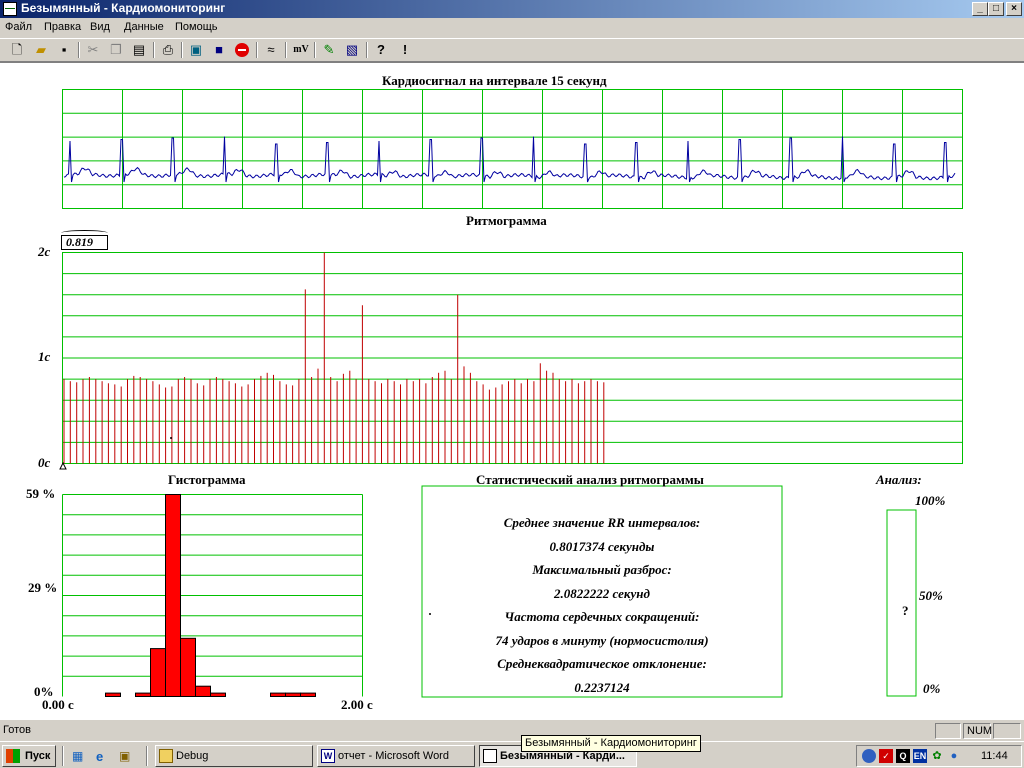 The width and height of the screenshot is (1024, 768). Describe the element at coordinates (994, 756) in the screenshot. I see `clock: 11:44` at that location.